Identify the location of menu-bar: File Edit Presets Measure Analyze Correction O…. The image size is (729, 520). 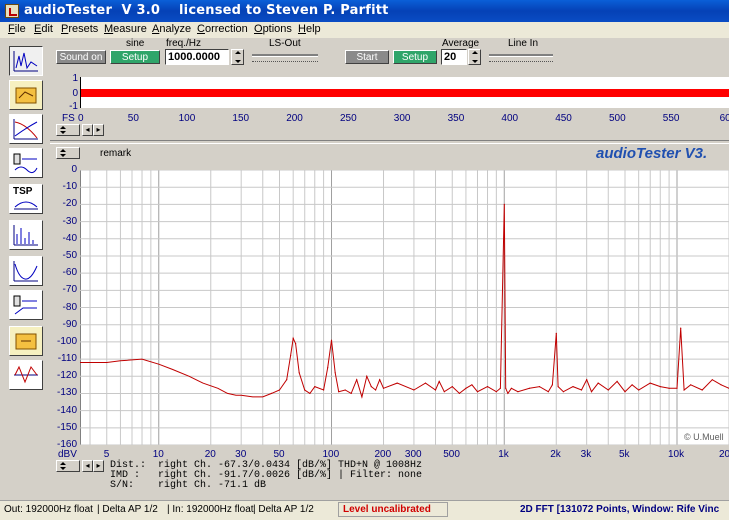
(364, 30).